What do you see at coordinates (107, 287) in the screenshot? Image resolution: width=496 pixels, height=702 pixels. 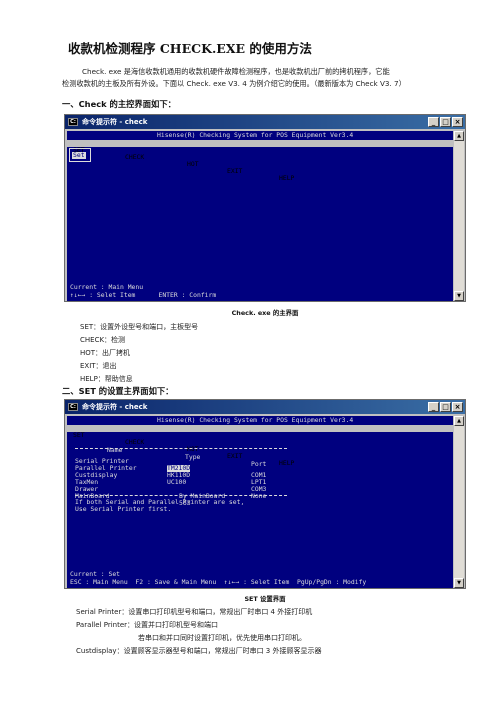 I see `status-current: Current : Main Menu` at bounding box center [107, 287].